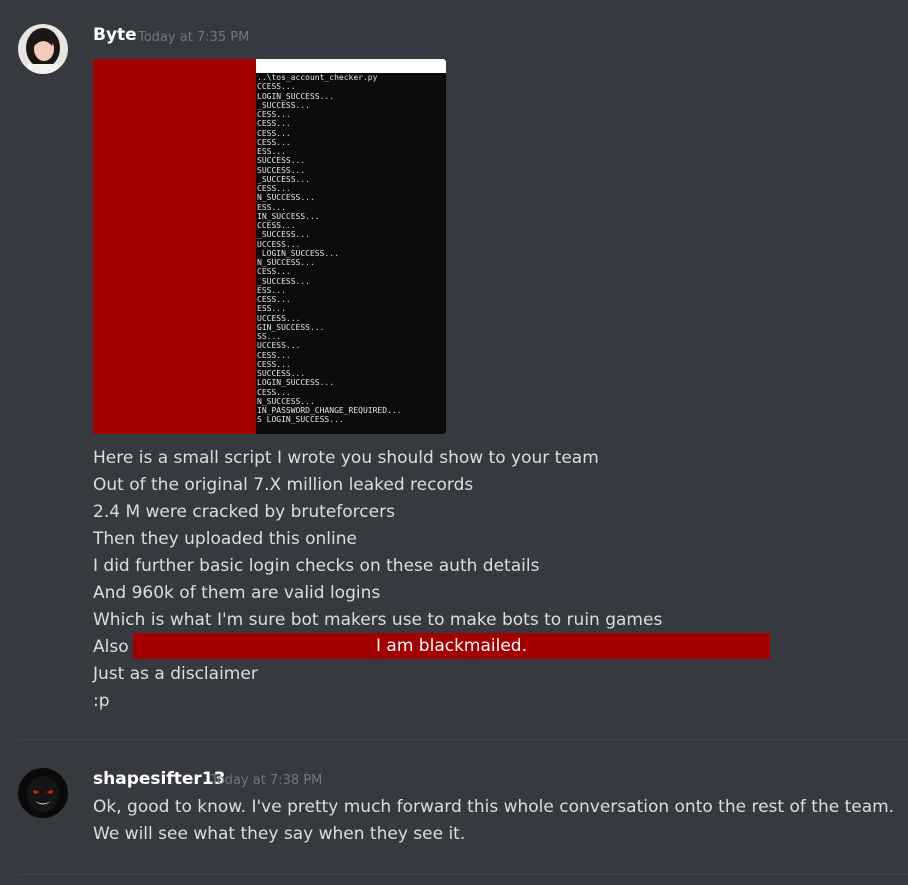 The width and height of the screenshot is (908, 885). Describe the element at coordinates (111, 647) in the screenshot. I see `message-line: Also` at that location.